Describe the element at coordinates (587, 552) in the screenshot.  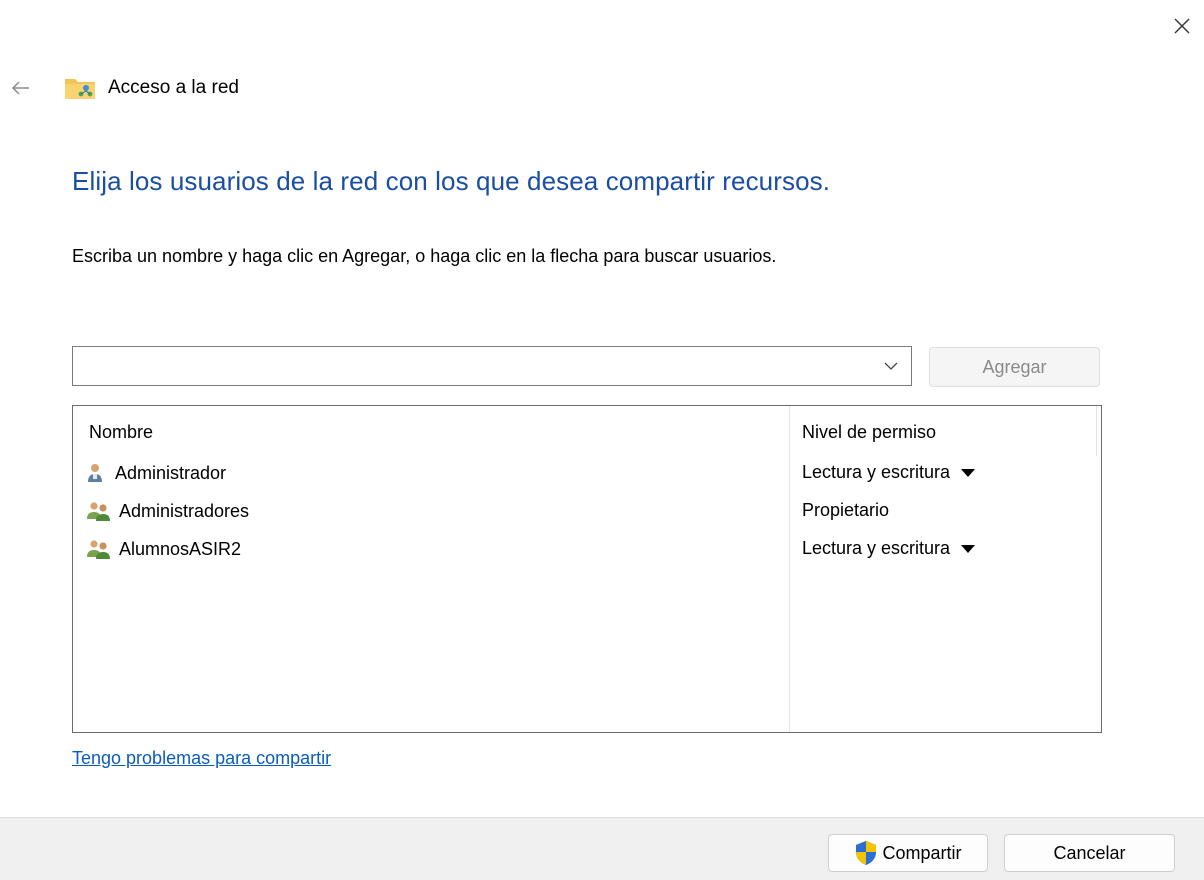
I see `list-item: AlumnosASIR2 Lectura y escritura` at that location.